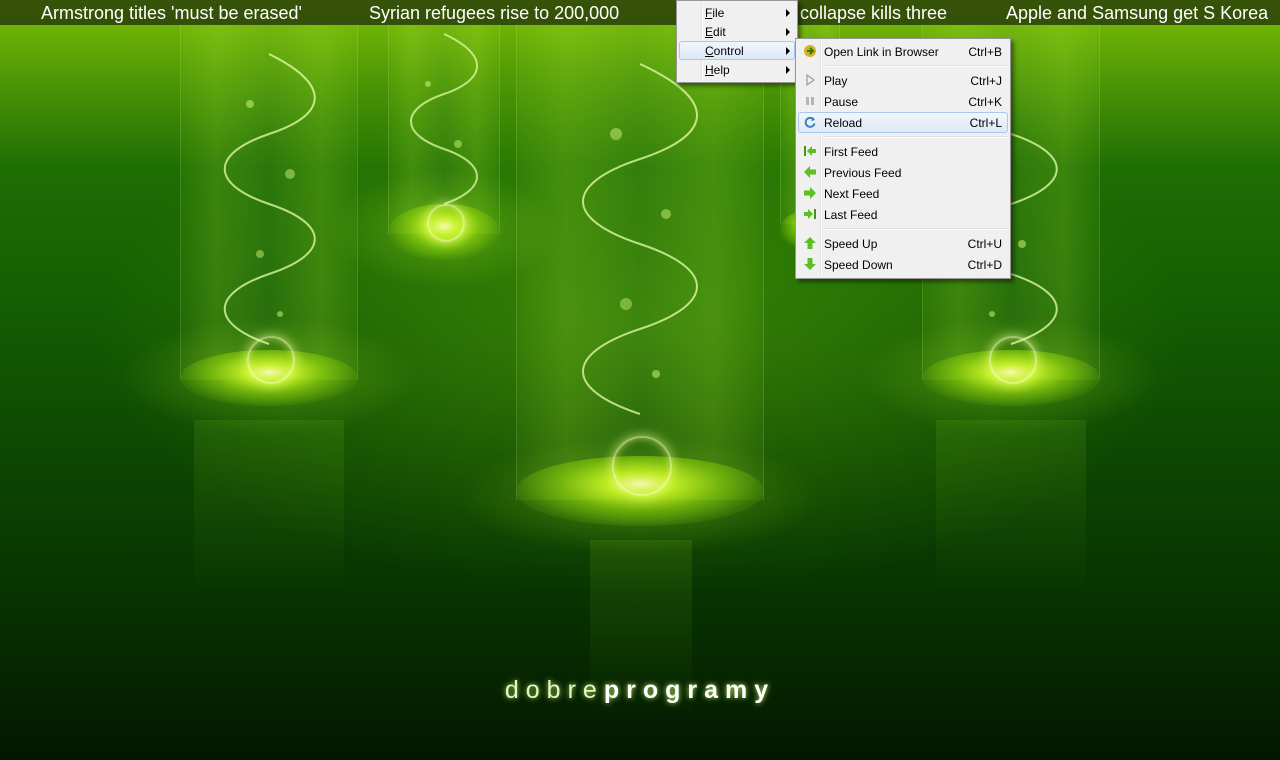 The width and height of the screenshot is (1280, 760). Describe the element at coordinates (724, 51) in the screenshot. I see `menu-item-label: Control` at that location.